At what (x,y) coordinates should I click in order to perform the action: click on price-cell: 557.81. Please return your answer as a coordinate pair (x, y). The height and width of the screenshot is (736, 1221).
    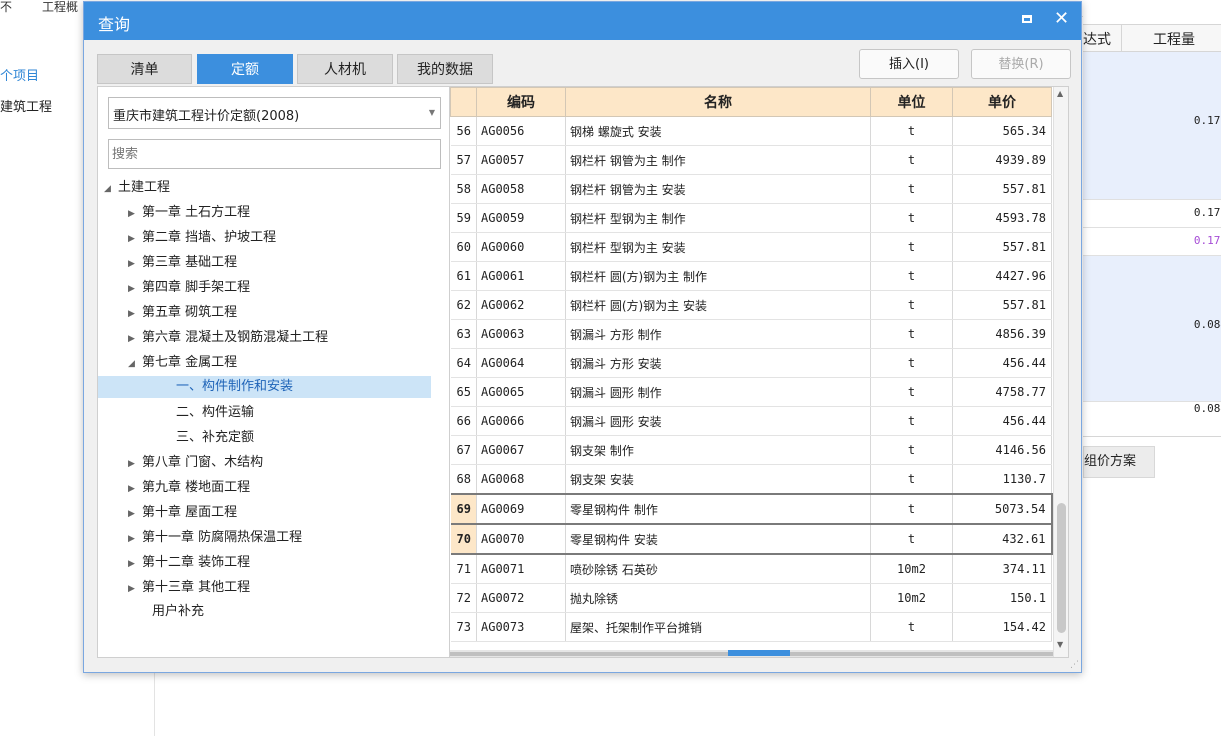
    Looking at the image, I should click on (1002, 247).